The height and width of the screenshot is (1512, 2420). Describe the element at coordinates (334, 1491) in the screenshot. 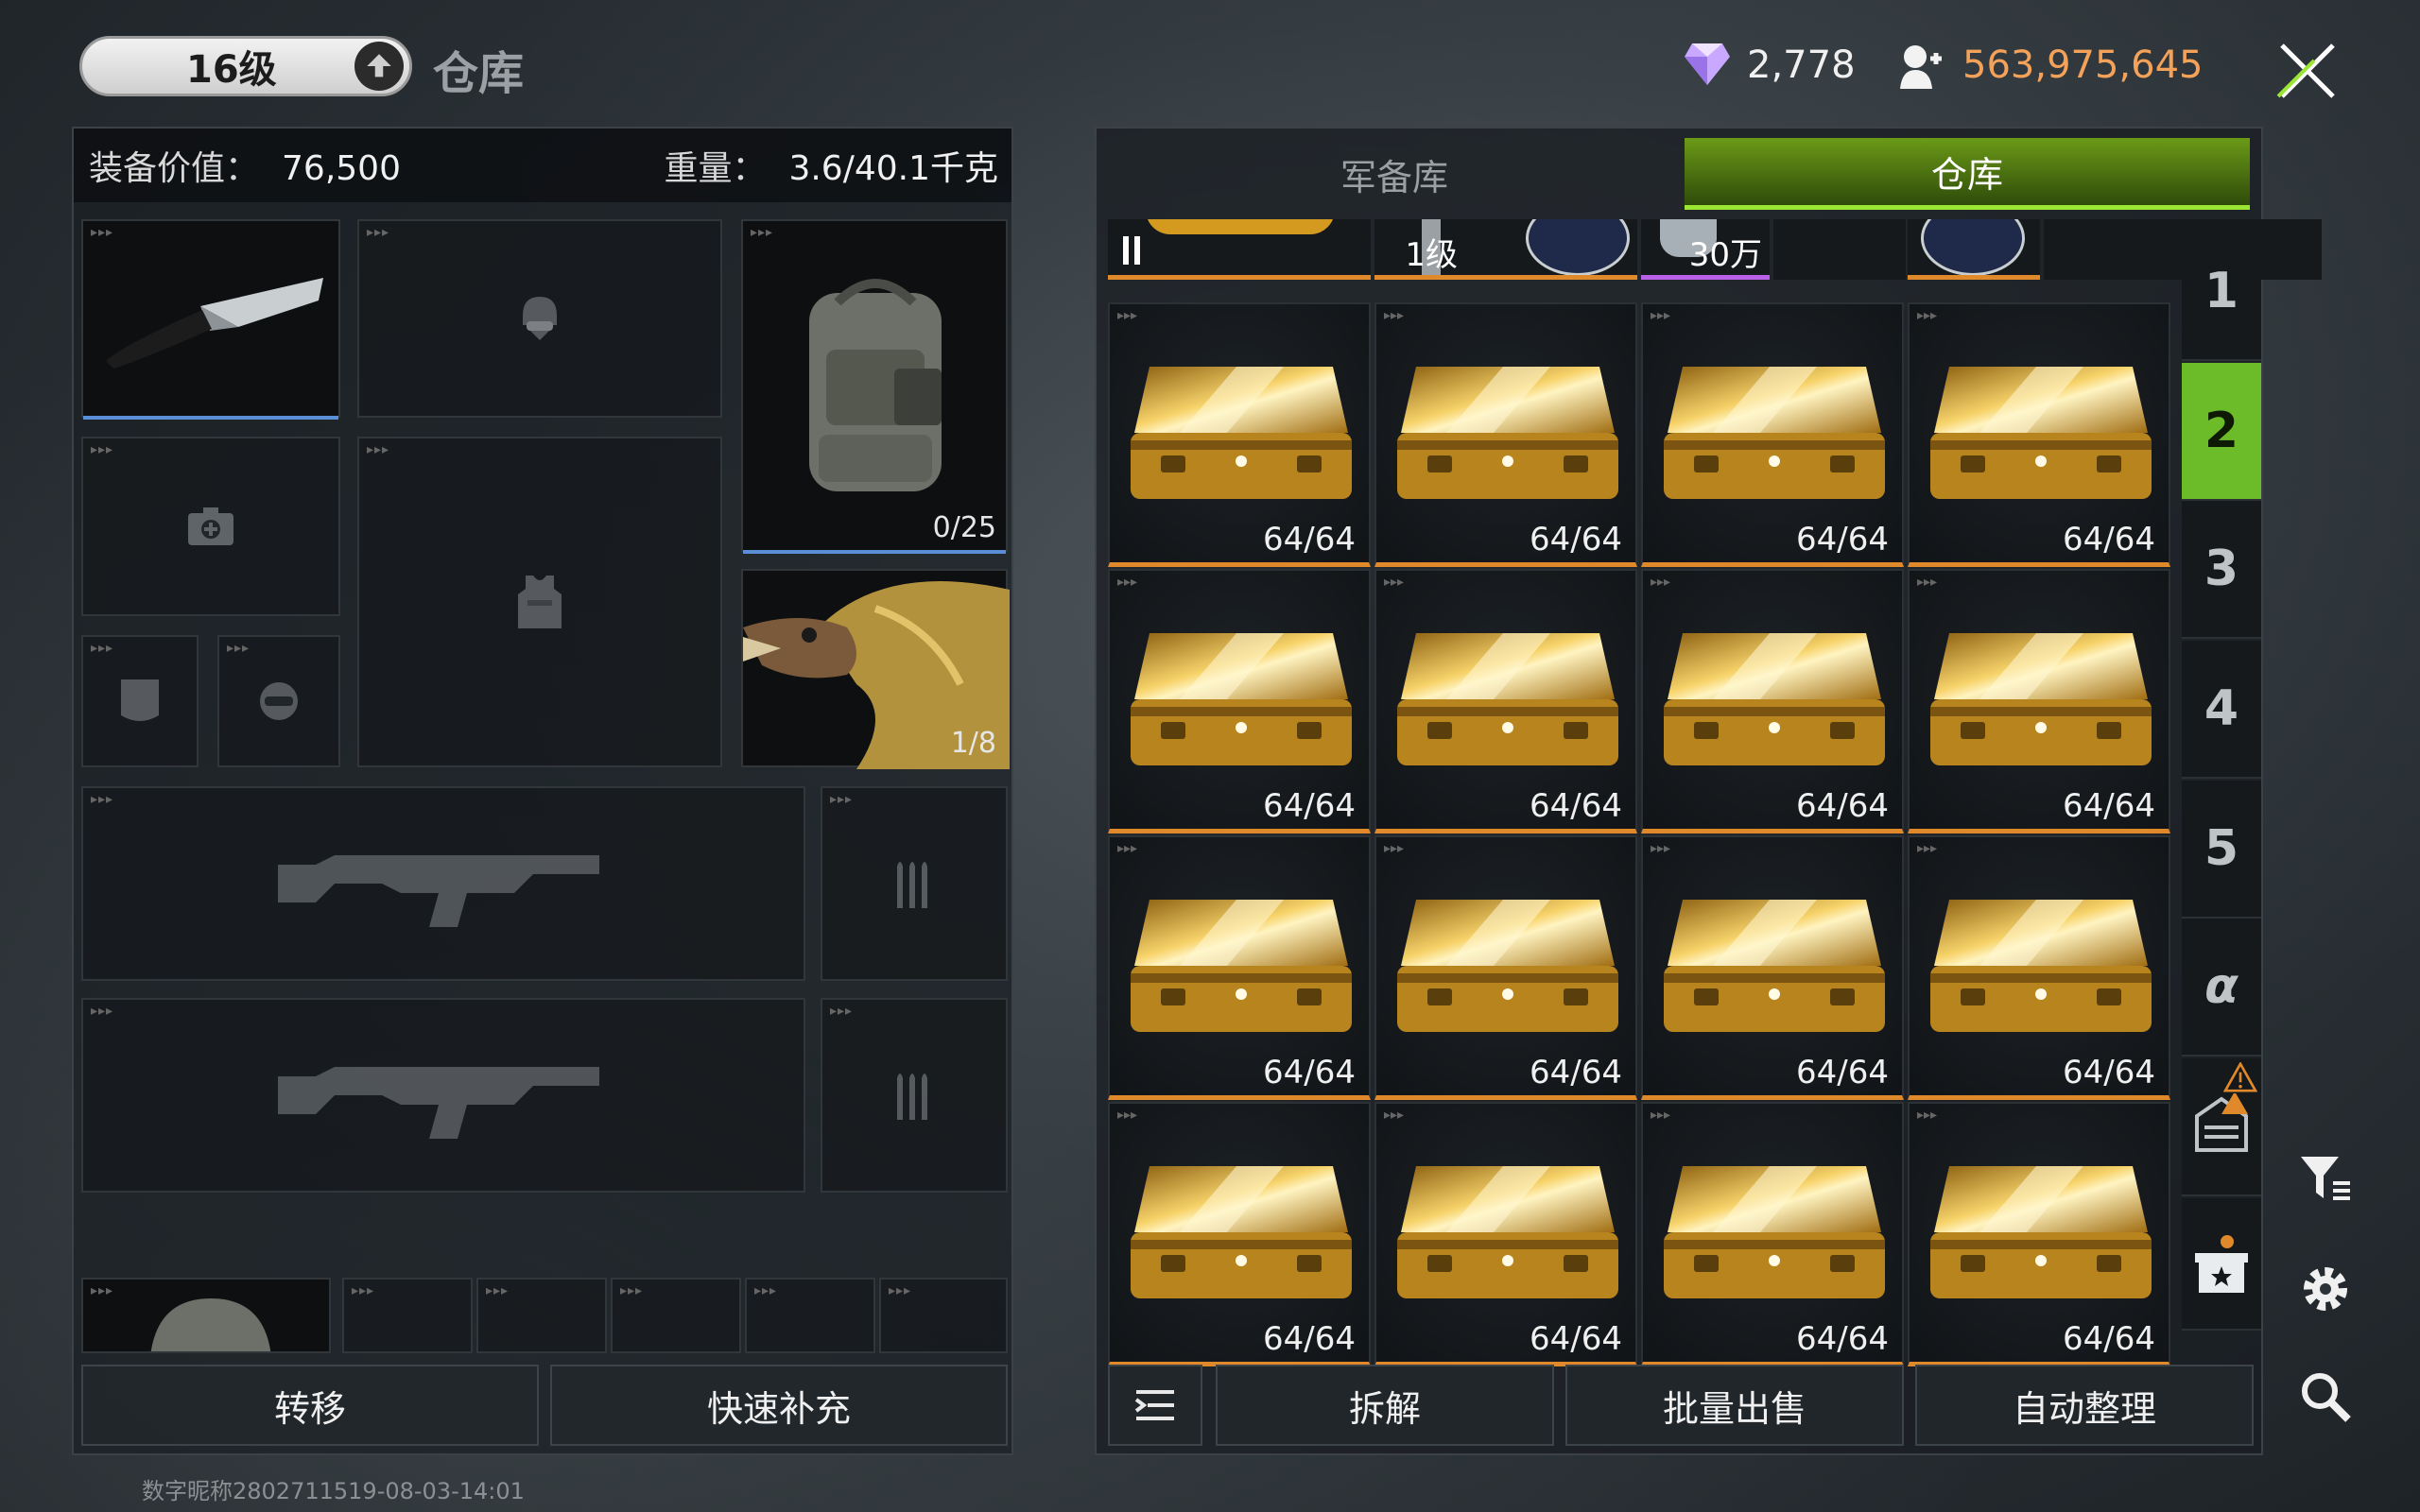

I see `user-id-watermark: 数字昵称2802711519-08-03-14:01` at that location.